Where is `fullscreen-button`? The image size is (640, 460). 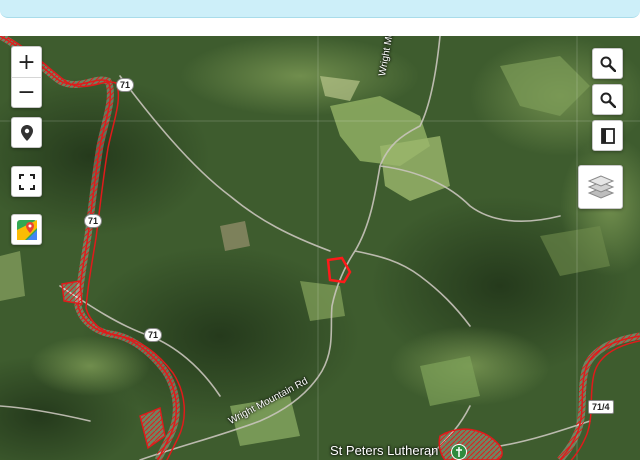
fullscreen-button is located at coordinates (26, 181).